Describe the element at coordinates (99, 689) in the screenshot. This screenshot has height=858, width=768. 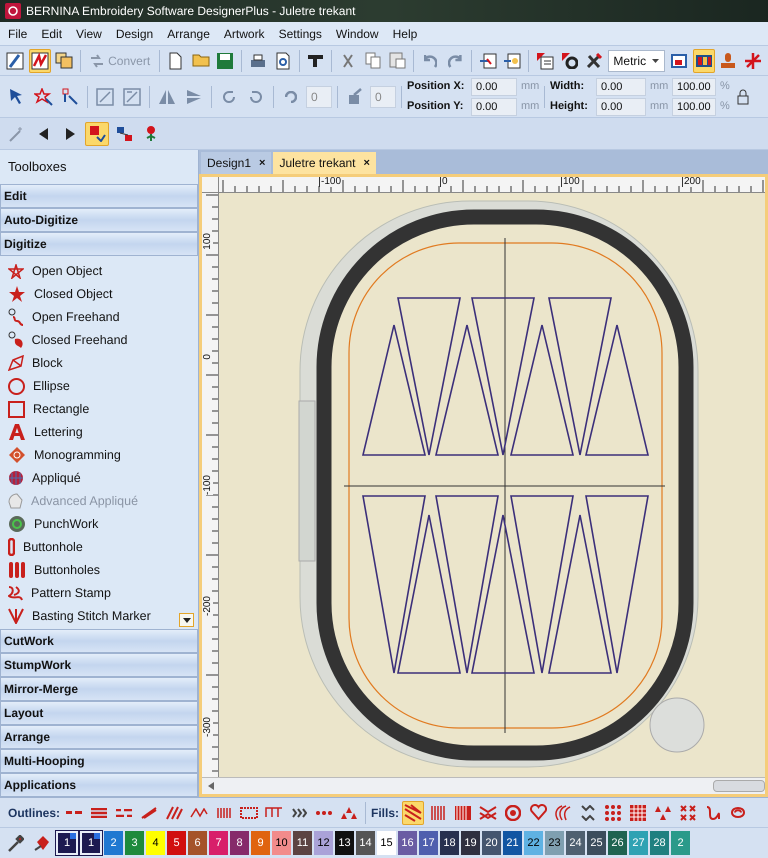
I see `toolbox-section-header: Mirror-Merge` at that location.